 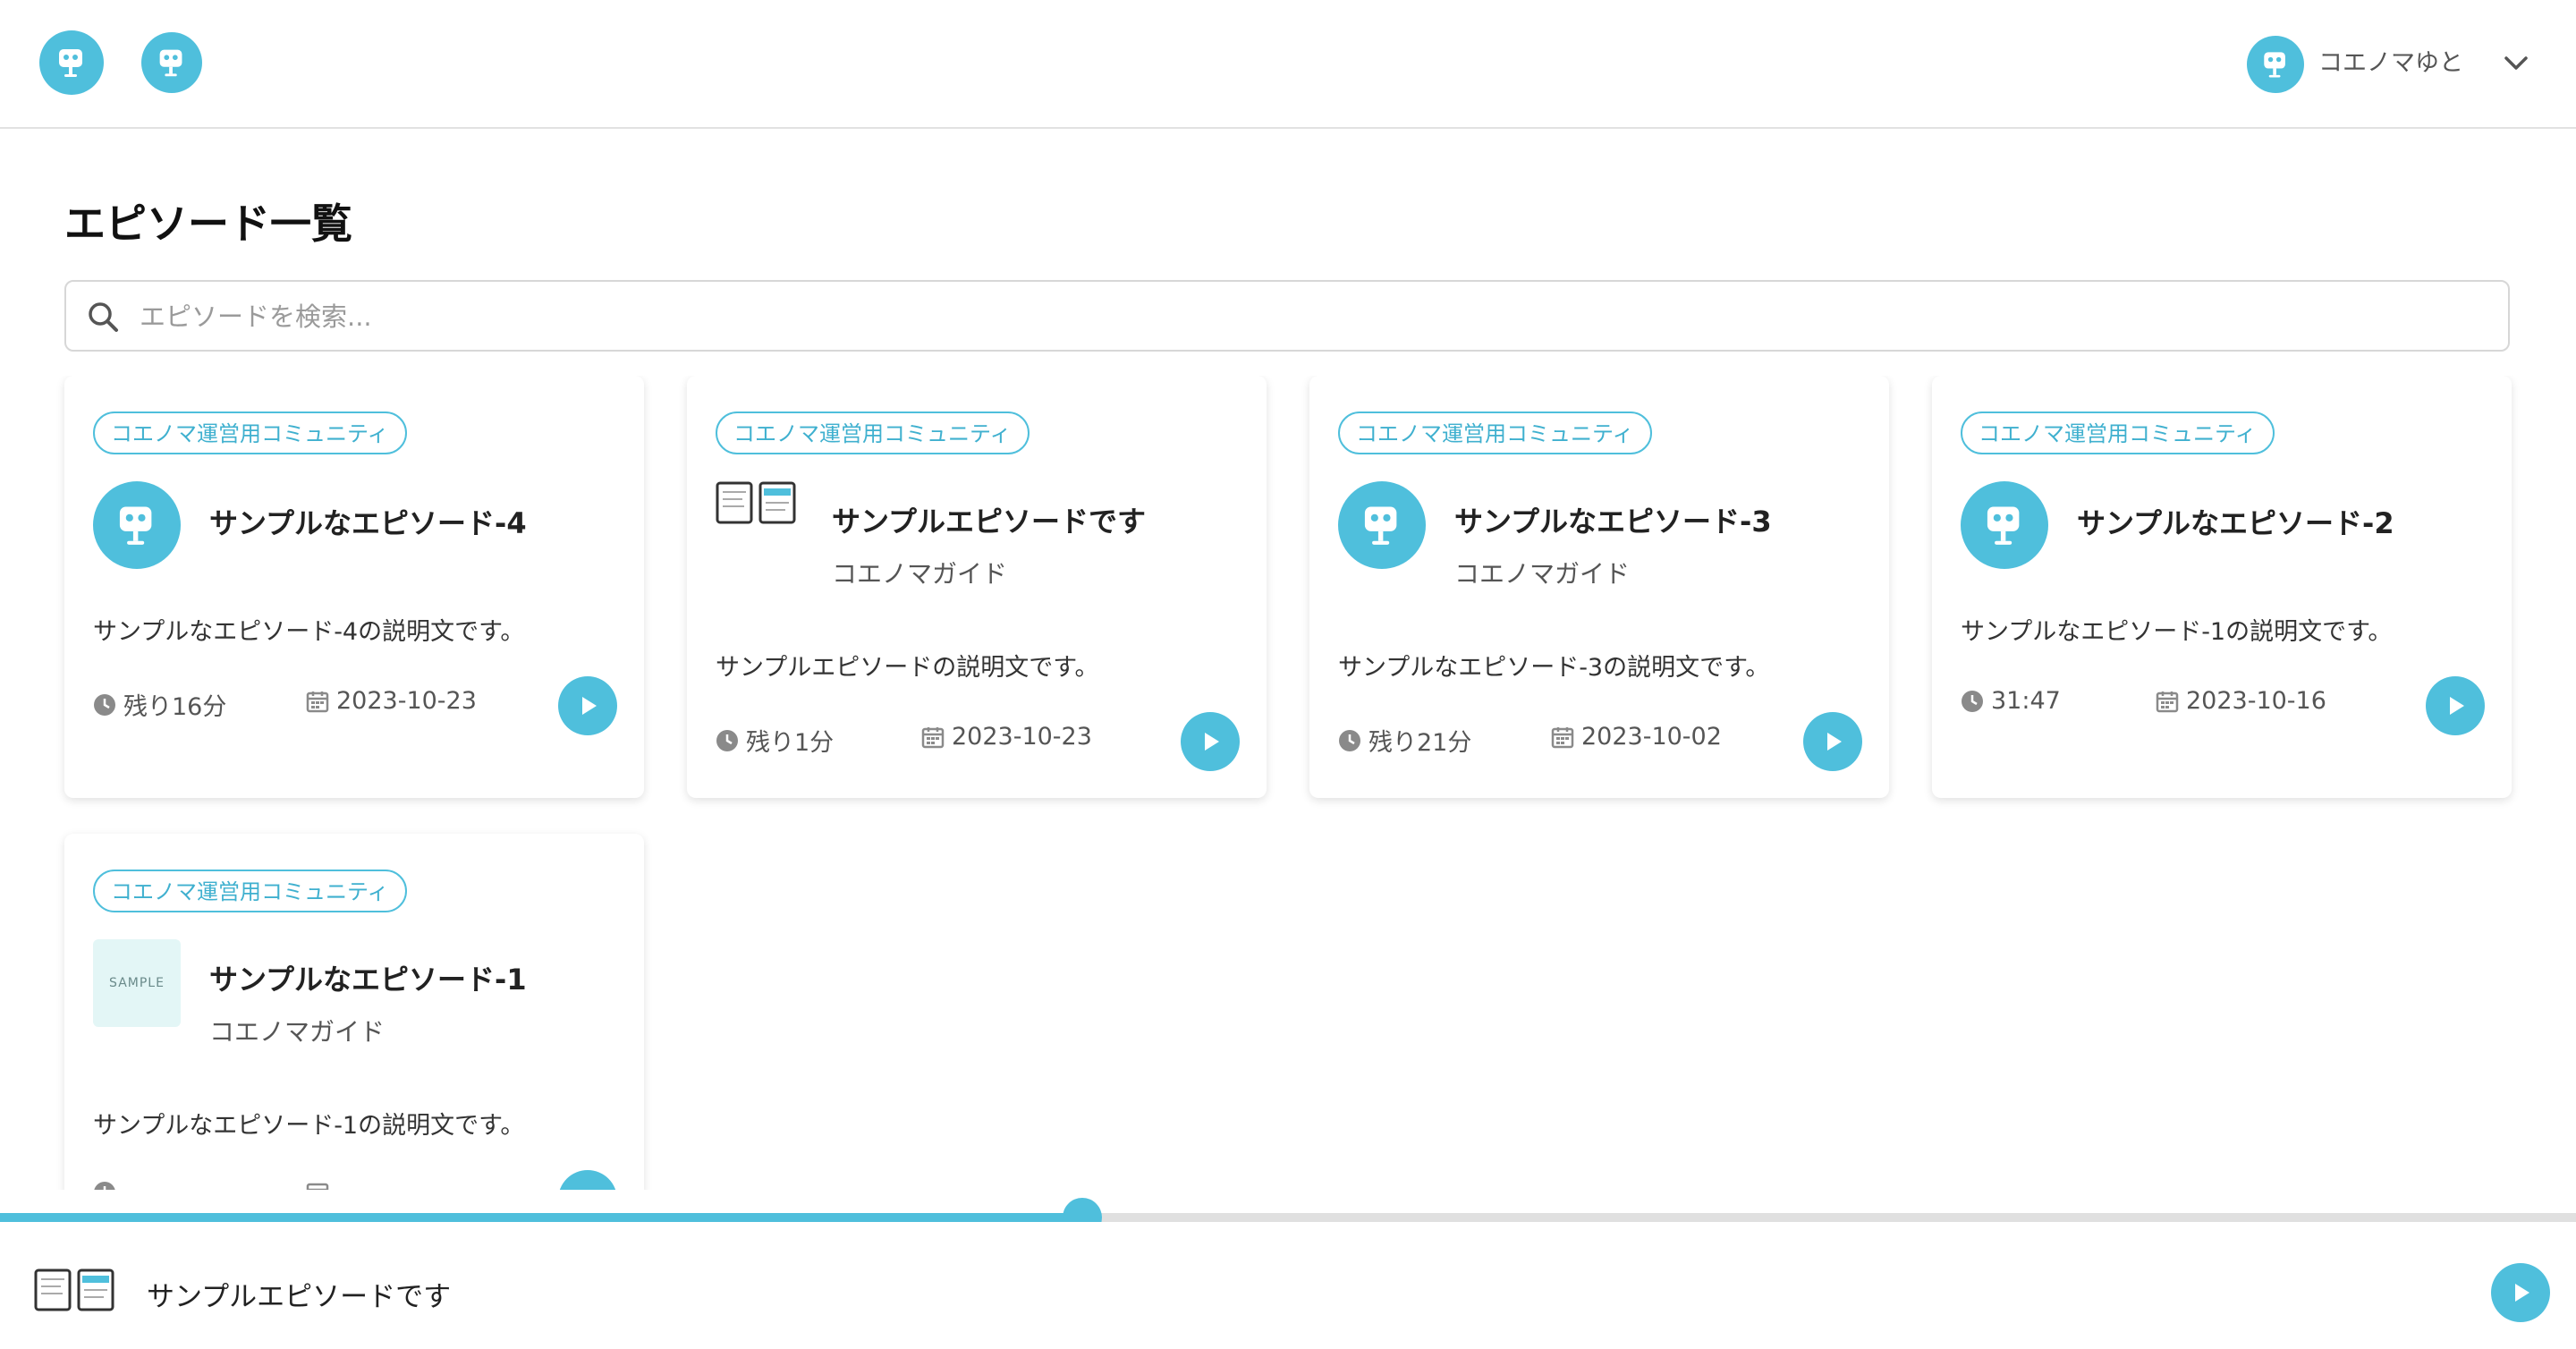 I want to click on episode-title: サンプルなエピソード-4, so click(x=368, y=521).